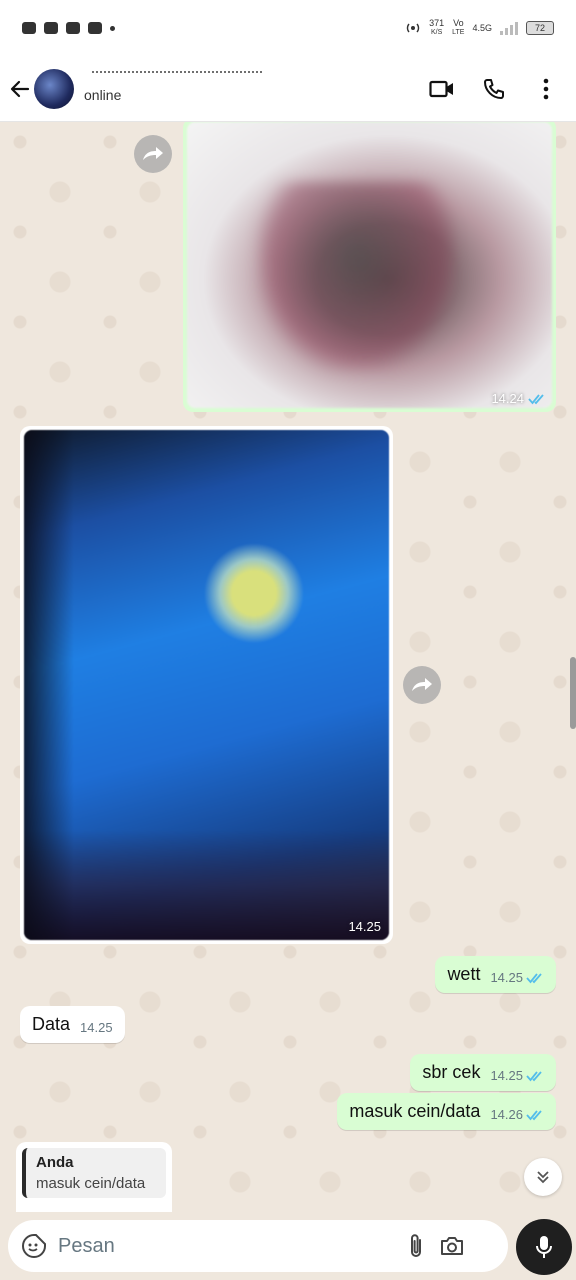  Describe the element at coordinates (72, 1024) in the screenshot. I see `incoming-text-message: Data 14.25` at that location.